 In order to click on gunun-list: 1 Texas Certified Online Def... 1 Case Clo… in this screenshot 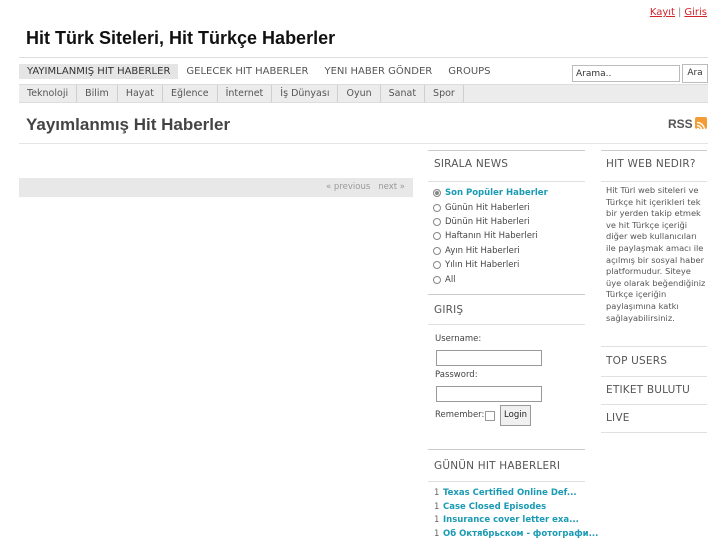, I will do `click(516, 515)`.